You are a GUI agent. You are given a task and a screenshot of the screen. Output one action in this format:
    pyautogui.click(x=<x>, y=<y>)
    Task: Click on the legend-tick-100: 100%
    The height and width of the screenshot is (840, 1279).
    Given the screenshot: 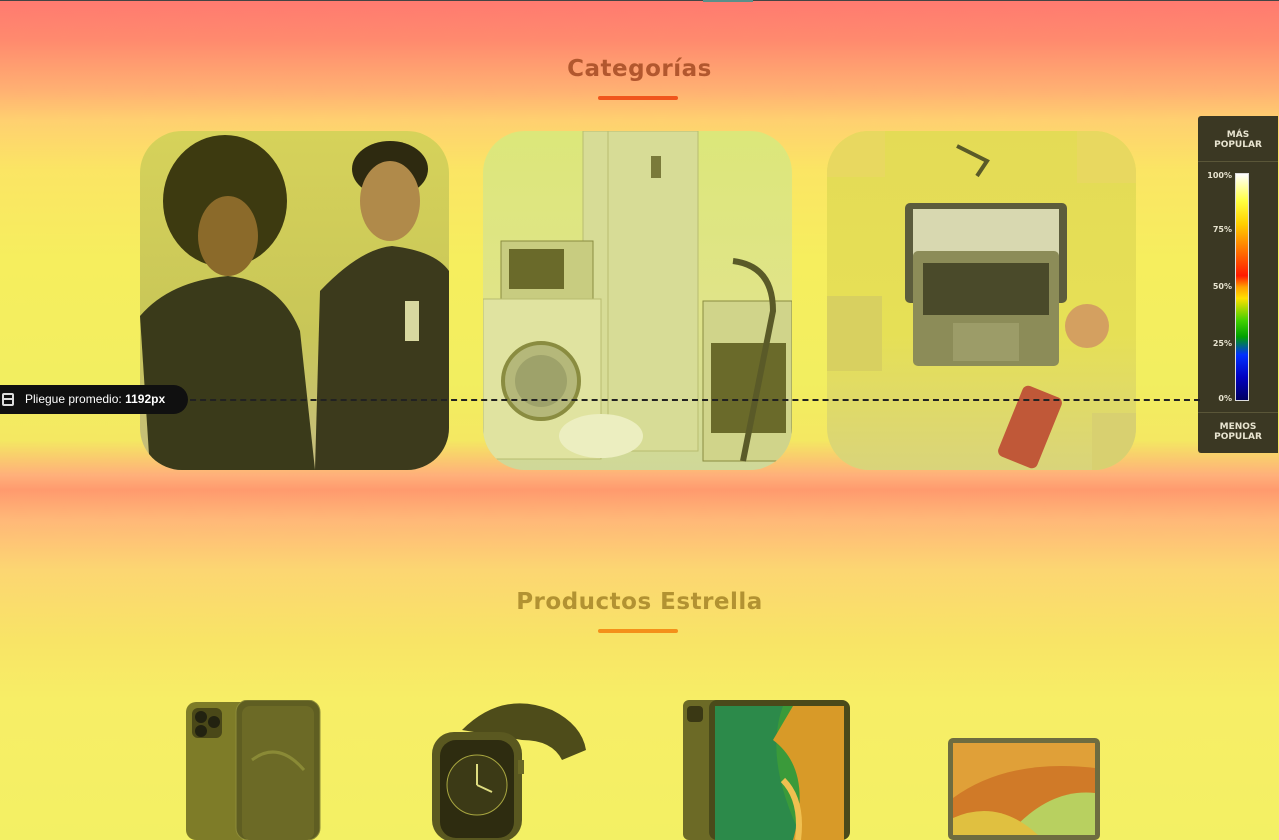 What is the action you would take?
    pyautogui.click(x=1219, y=175)
    